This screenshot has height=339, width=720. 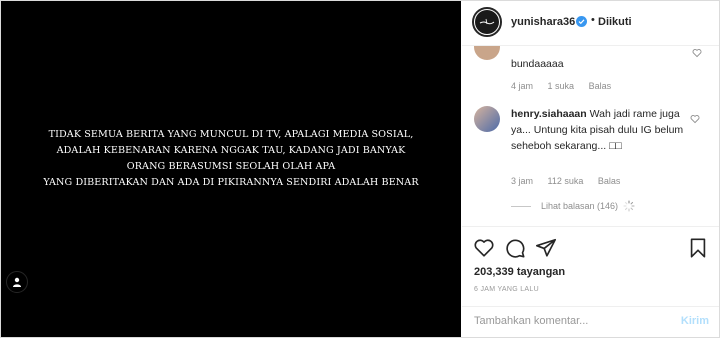 I want to click on view-count: 203,339 tayangan, so click(x=519, y=272).